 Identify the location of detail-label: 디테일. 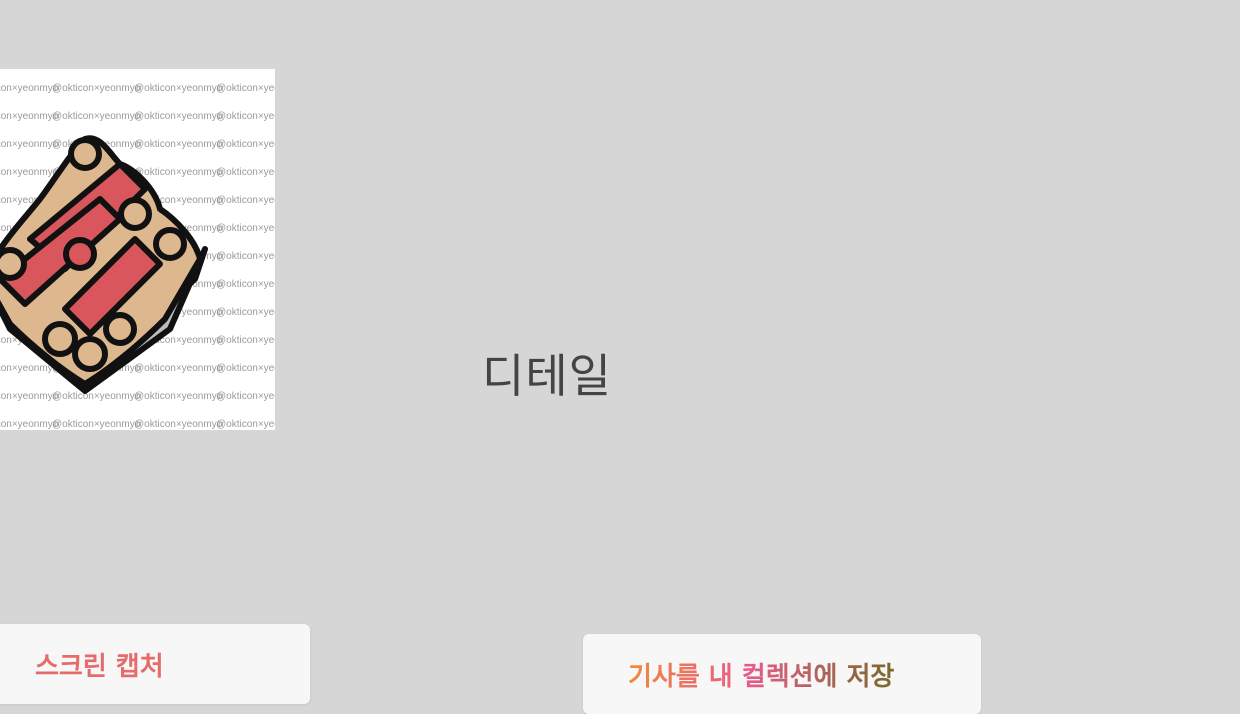
(547, 376).